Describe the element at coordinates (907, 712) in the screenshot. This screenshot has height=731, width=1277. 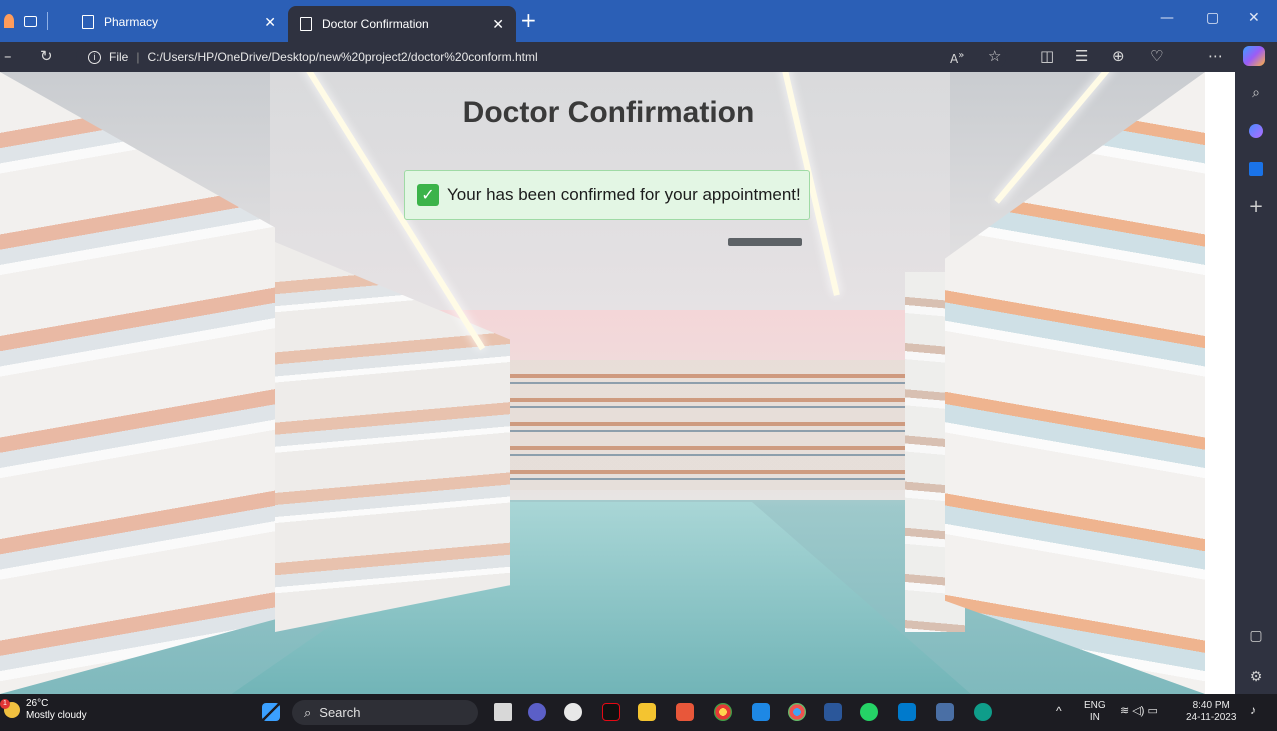
I see `vscode-icon` at that location.